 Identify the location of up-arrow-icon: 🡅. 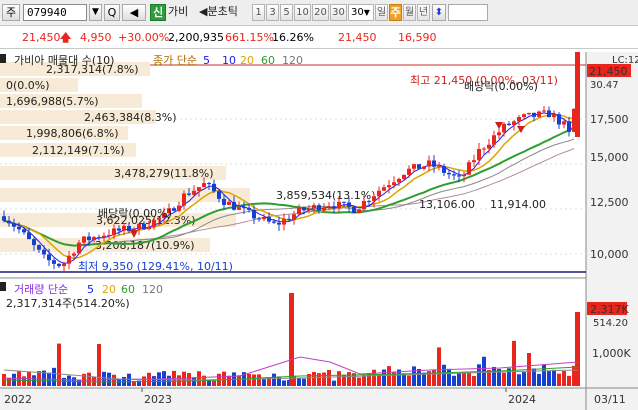
(66, 37).